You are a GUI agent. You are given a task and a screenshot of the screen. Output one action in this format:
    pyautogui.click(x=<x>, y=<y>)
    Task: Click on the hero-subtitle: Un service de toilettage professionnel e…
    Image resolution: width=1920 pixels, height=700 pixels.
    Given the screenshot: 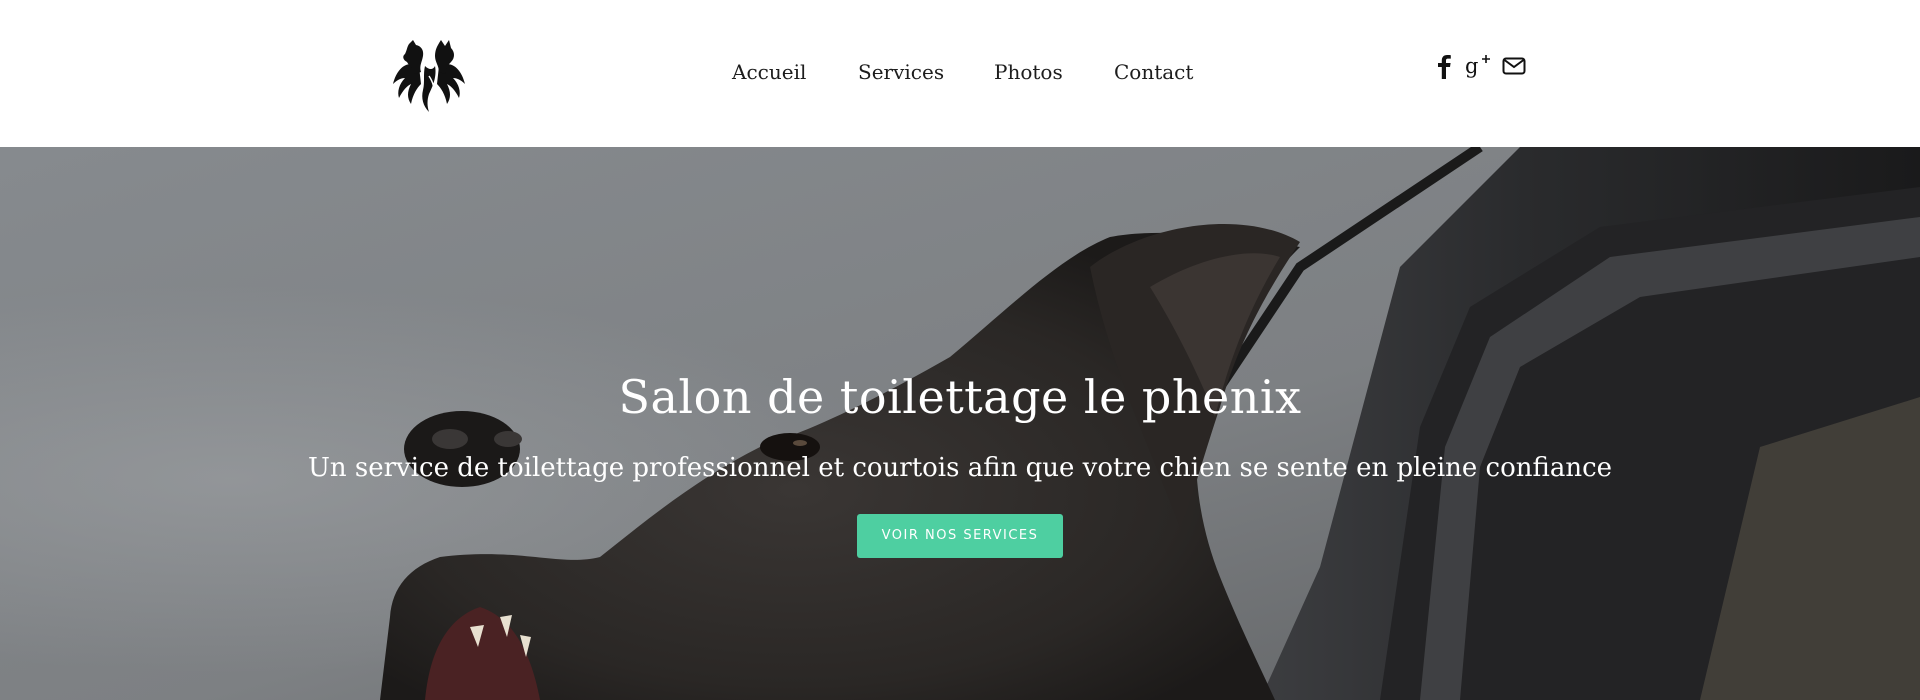 What is the action you would take?
    pyautogui.click(x=960, y=468)
    